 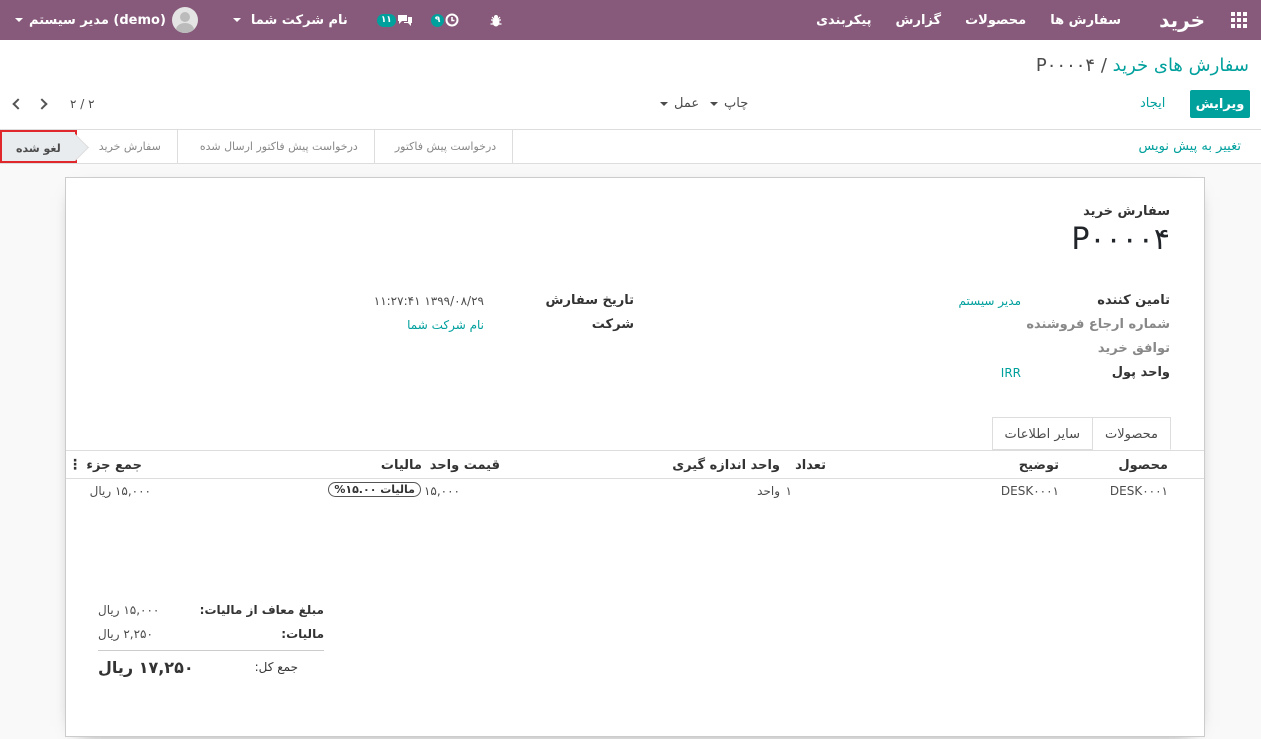 I want to click on menu-configuration: پیکربندی, so click(x=843, y=20).